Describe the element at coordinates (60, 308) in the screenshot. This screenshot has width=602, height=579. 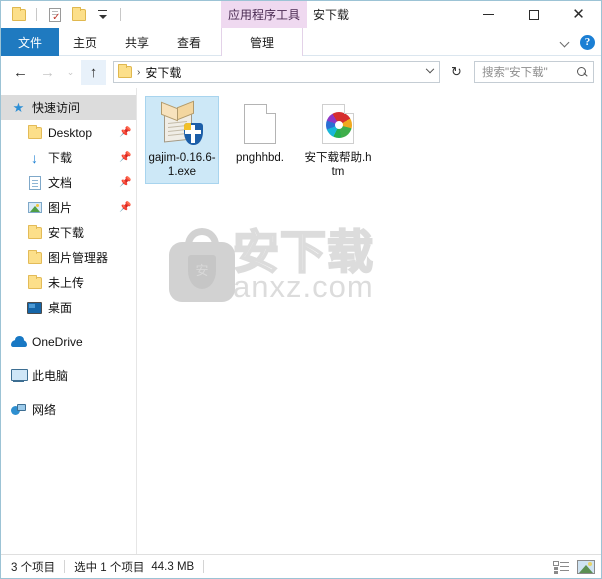
I see `sidebar-item-label: 桌面` at that location.